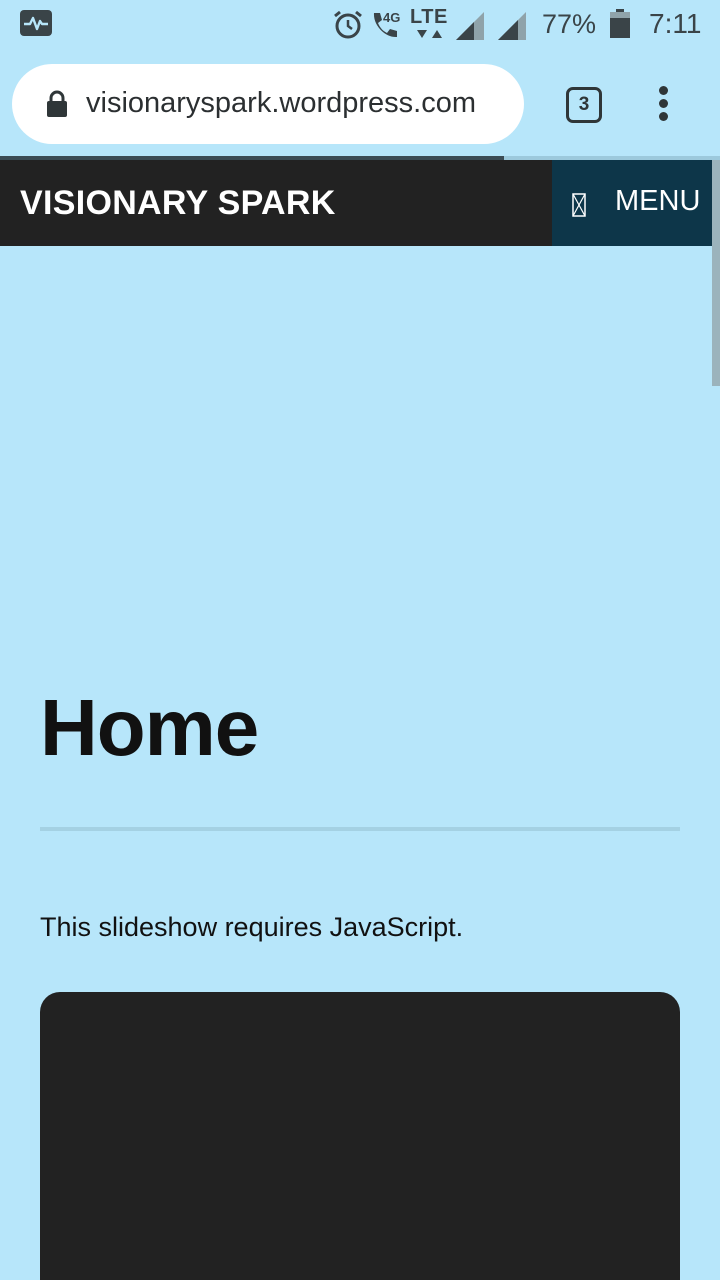 The image size is (720, 1280). Describe the element at coordinates (584, 105) in the screenshot. I see `tab-switcher-button: 3` at that location.